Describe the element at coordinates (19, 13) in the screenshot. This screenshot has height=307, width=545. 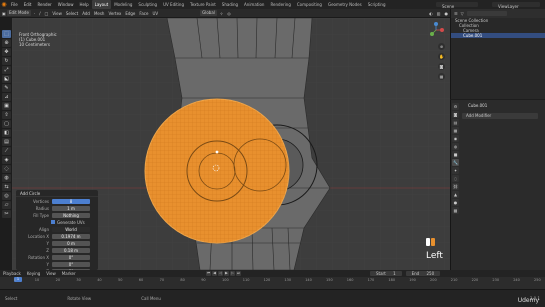
I see `mode-dropdown: Edit Mode` at that location.